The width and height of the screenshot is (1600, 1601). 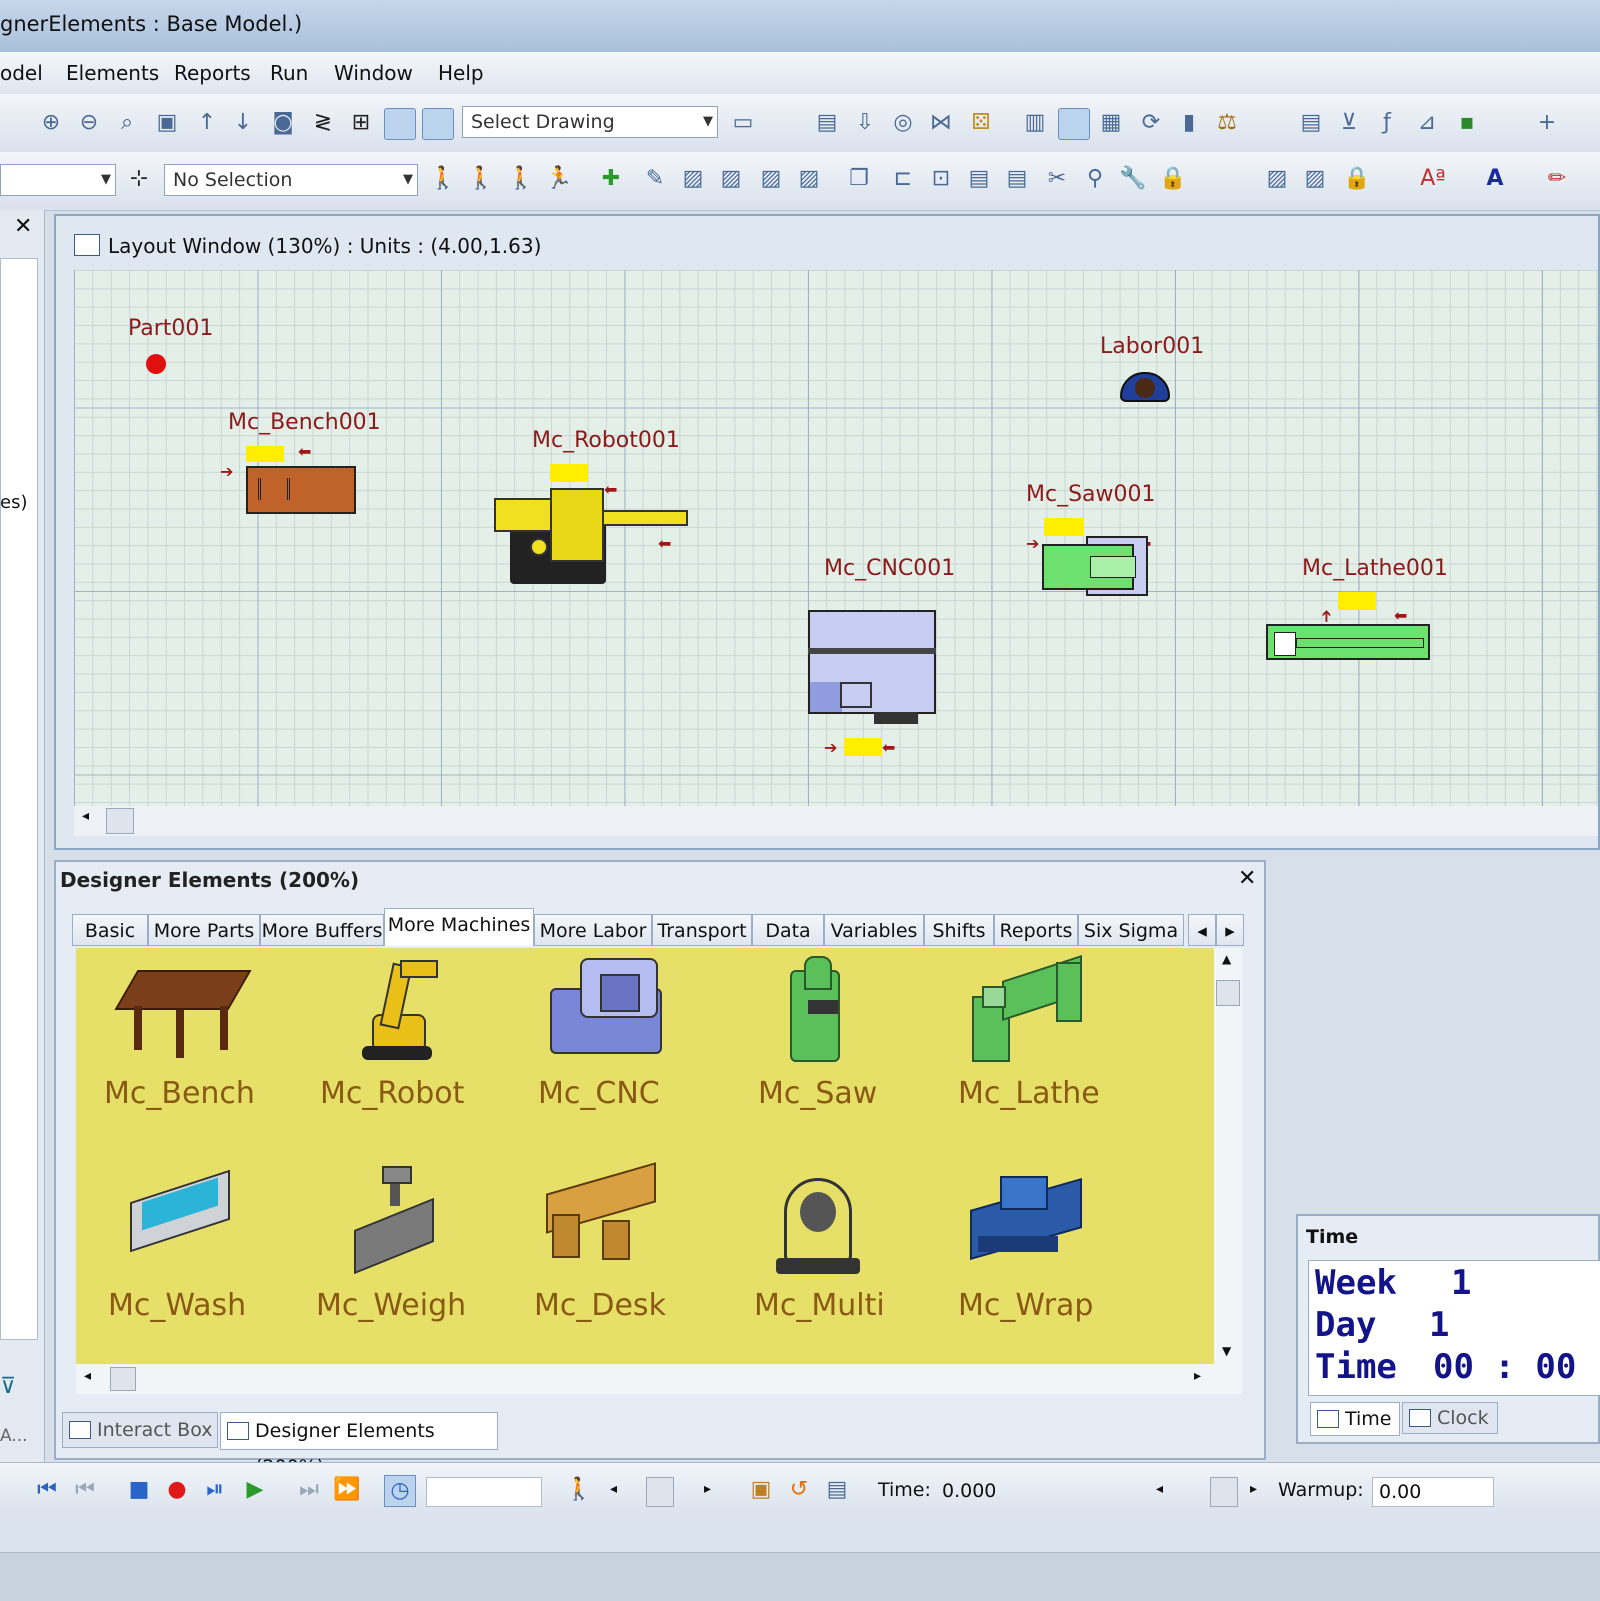 What do you see at coordinates (400, 124) in the screenshot?
I see `view-mode-icon` at bounding box center [400, 124].